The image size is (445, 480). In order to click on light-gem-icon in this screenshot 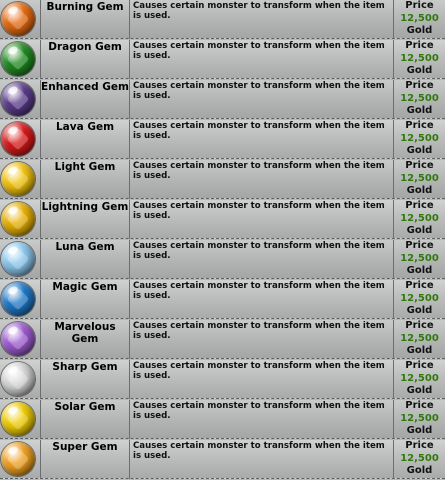, I will do `click(18, 179)`.